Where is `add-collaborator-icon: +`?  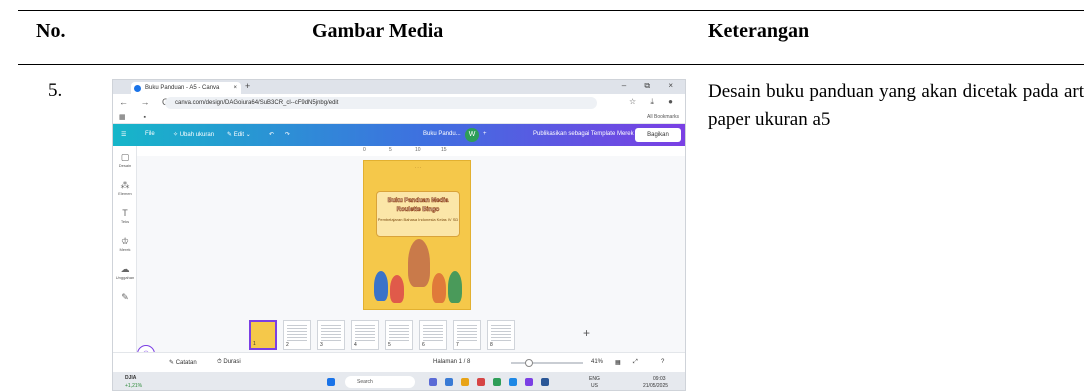 add-collaborator-icon: + is located at coordinates (485, 134).